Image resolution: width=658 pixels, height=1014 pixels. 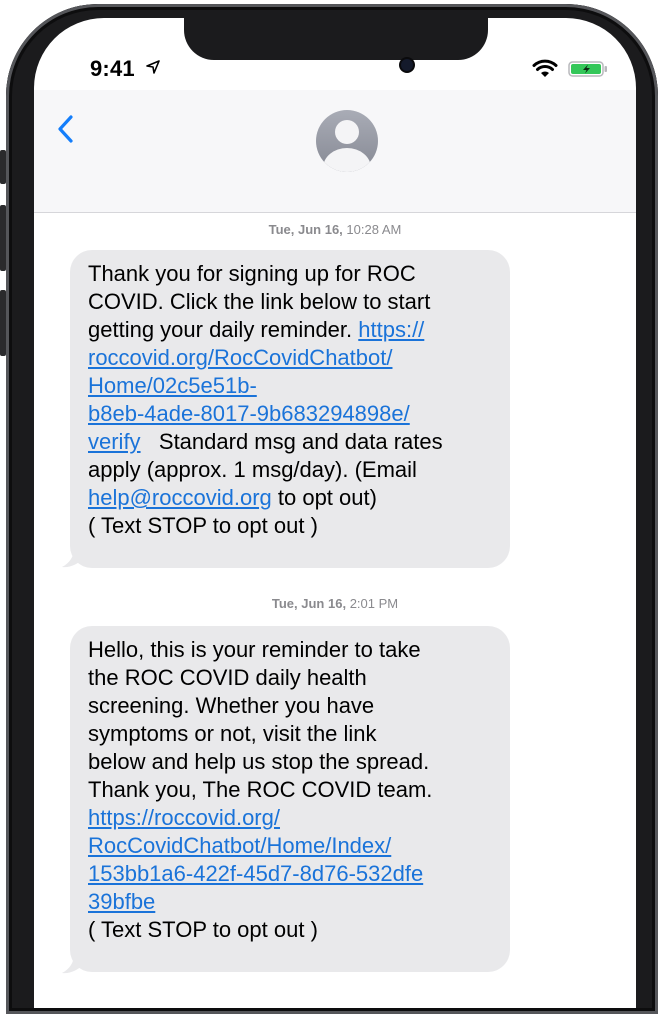 What do you see at coordinates (184, 817) in the screenshot?
I see `screening-link: https://roccovid.org/` at bounding box center [184, 817].